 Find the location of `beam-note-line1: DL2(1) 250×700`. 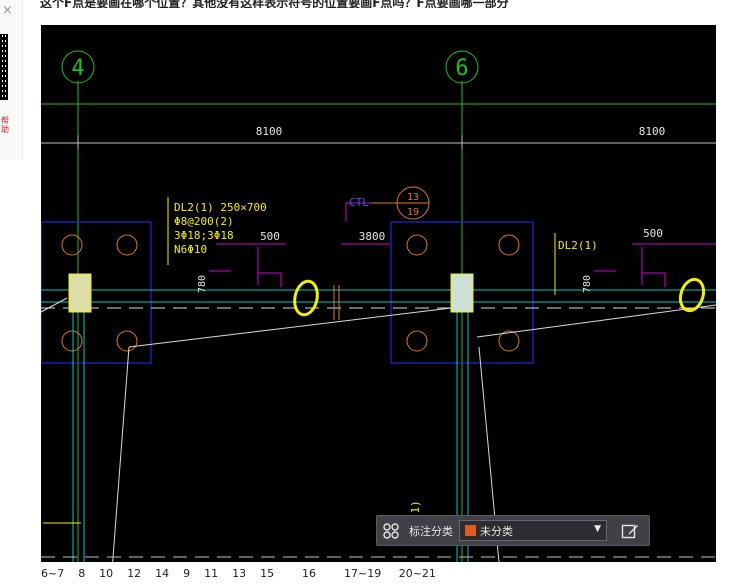

beam-note-line1: DL2(1) 250×700 is located at coordinates (220, 207).